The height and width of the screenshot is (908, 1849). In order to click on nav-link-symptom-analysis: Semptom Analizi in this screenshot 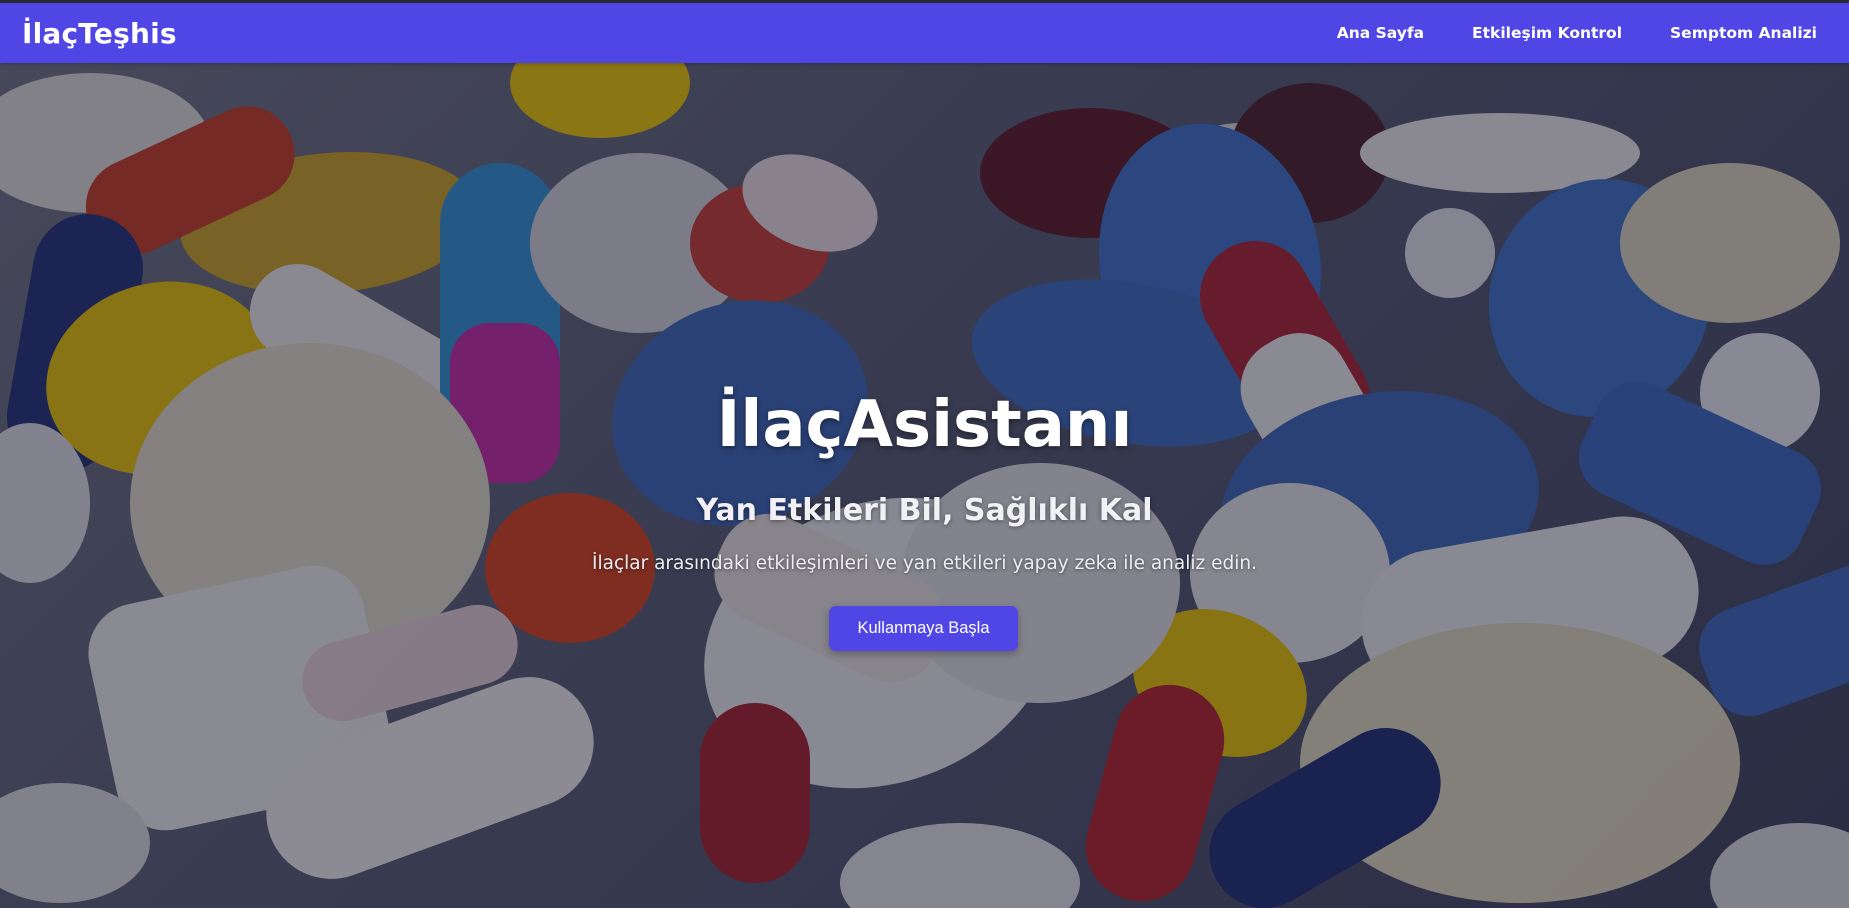, I will do `click(1743, 33)`.